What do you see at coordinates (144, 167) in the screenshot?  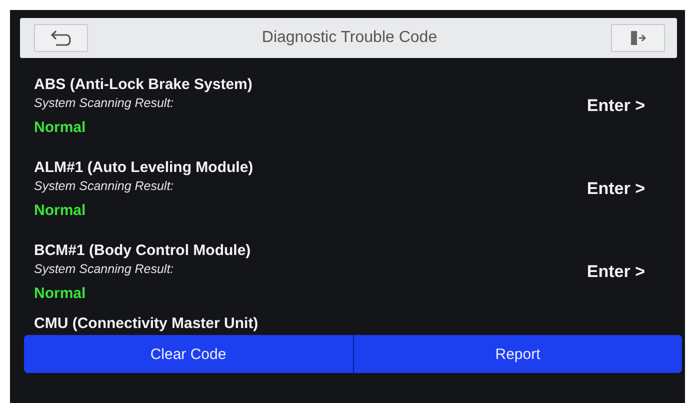 I see `system-name: ALM#1 (Auto Leveling Module)` at bounding box center [144, 167].